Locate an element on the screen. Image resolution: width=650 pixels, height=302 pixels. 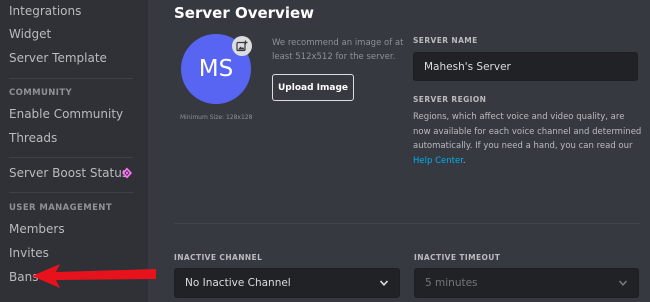
sidebar-item-integrations: Integrations is located at coordinates (45, 11).